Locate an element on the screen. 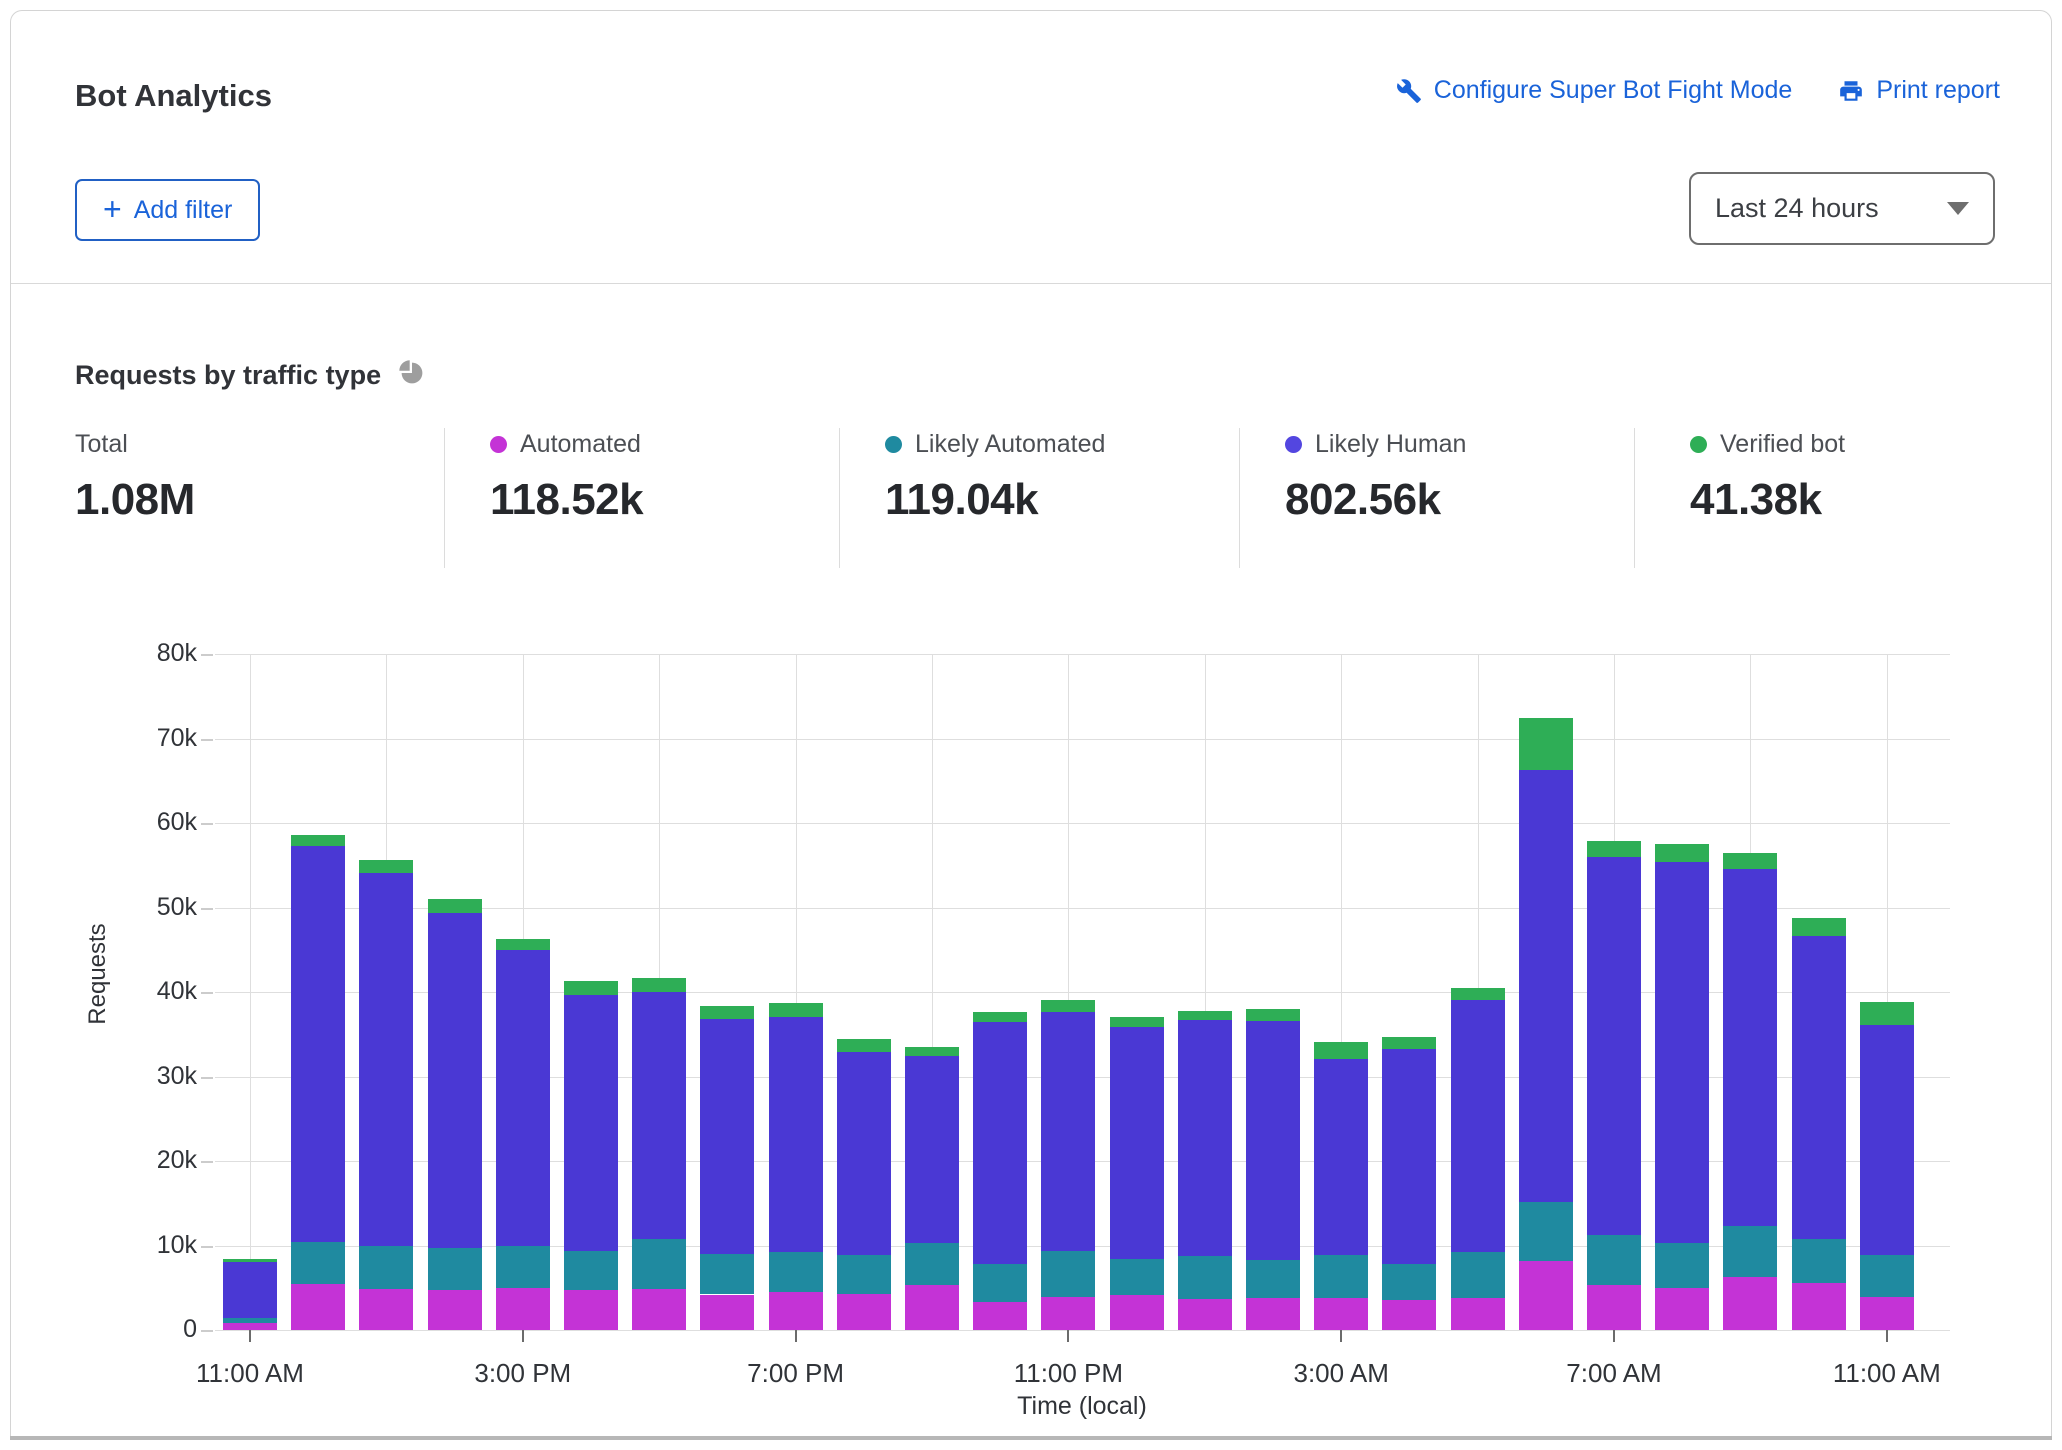  print-report-link: Print report is located at coordinates (1919, 90).